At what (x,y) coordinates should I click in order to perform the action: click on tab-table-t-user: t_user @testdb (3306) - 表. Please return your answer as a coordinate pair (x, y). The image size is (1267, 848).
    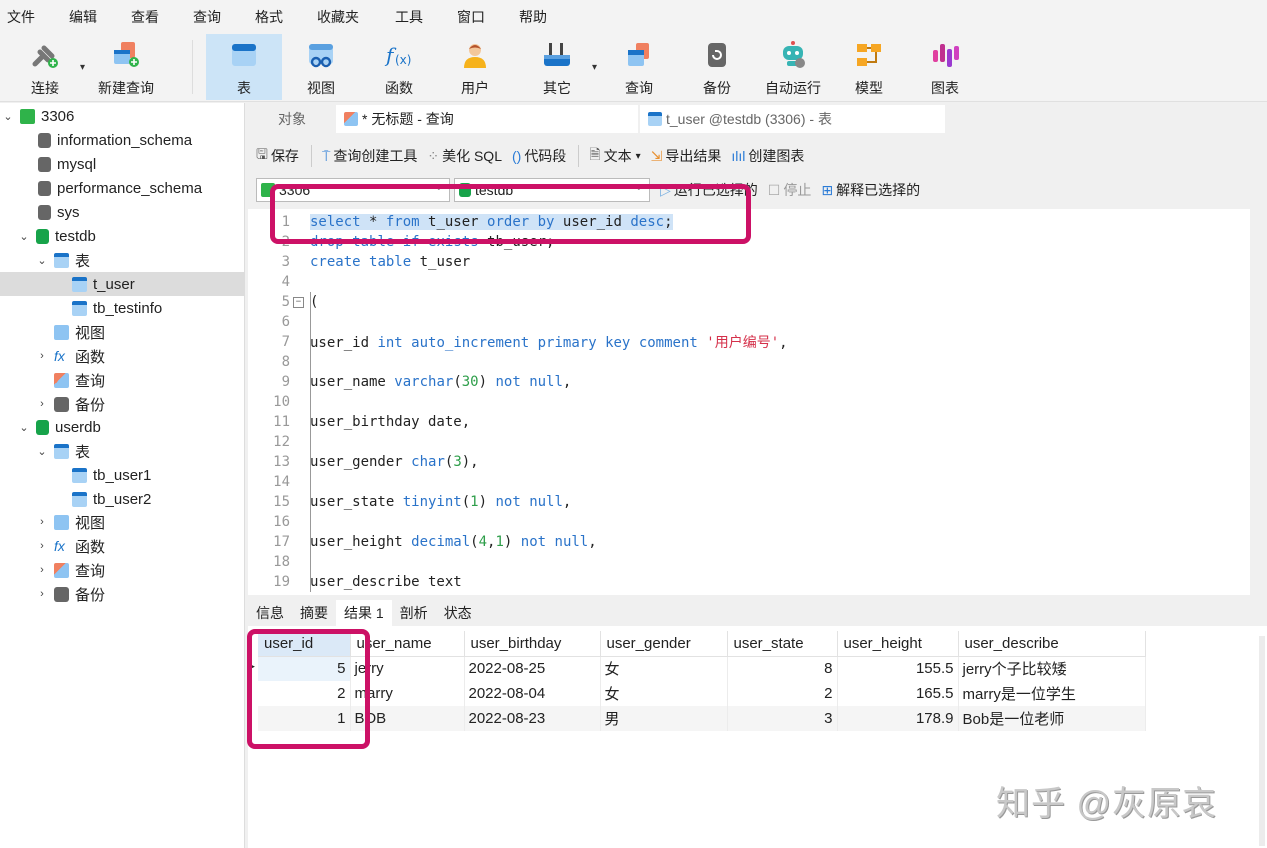
    Looking at the image, I should click on (792, 119).